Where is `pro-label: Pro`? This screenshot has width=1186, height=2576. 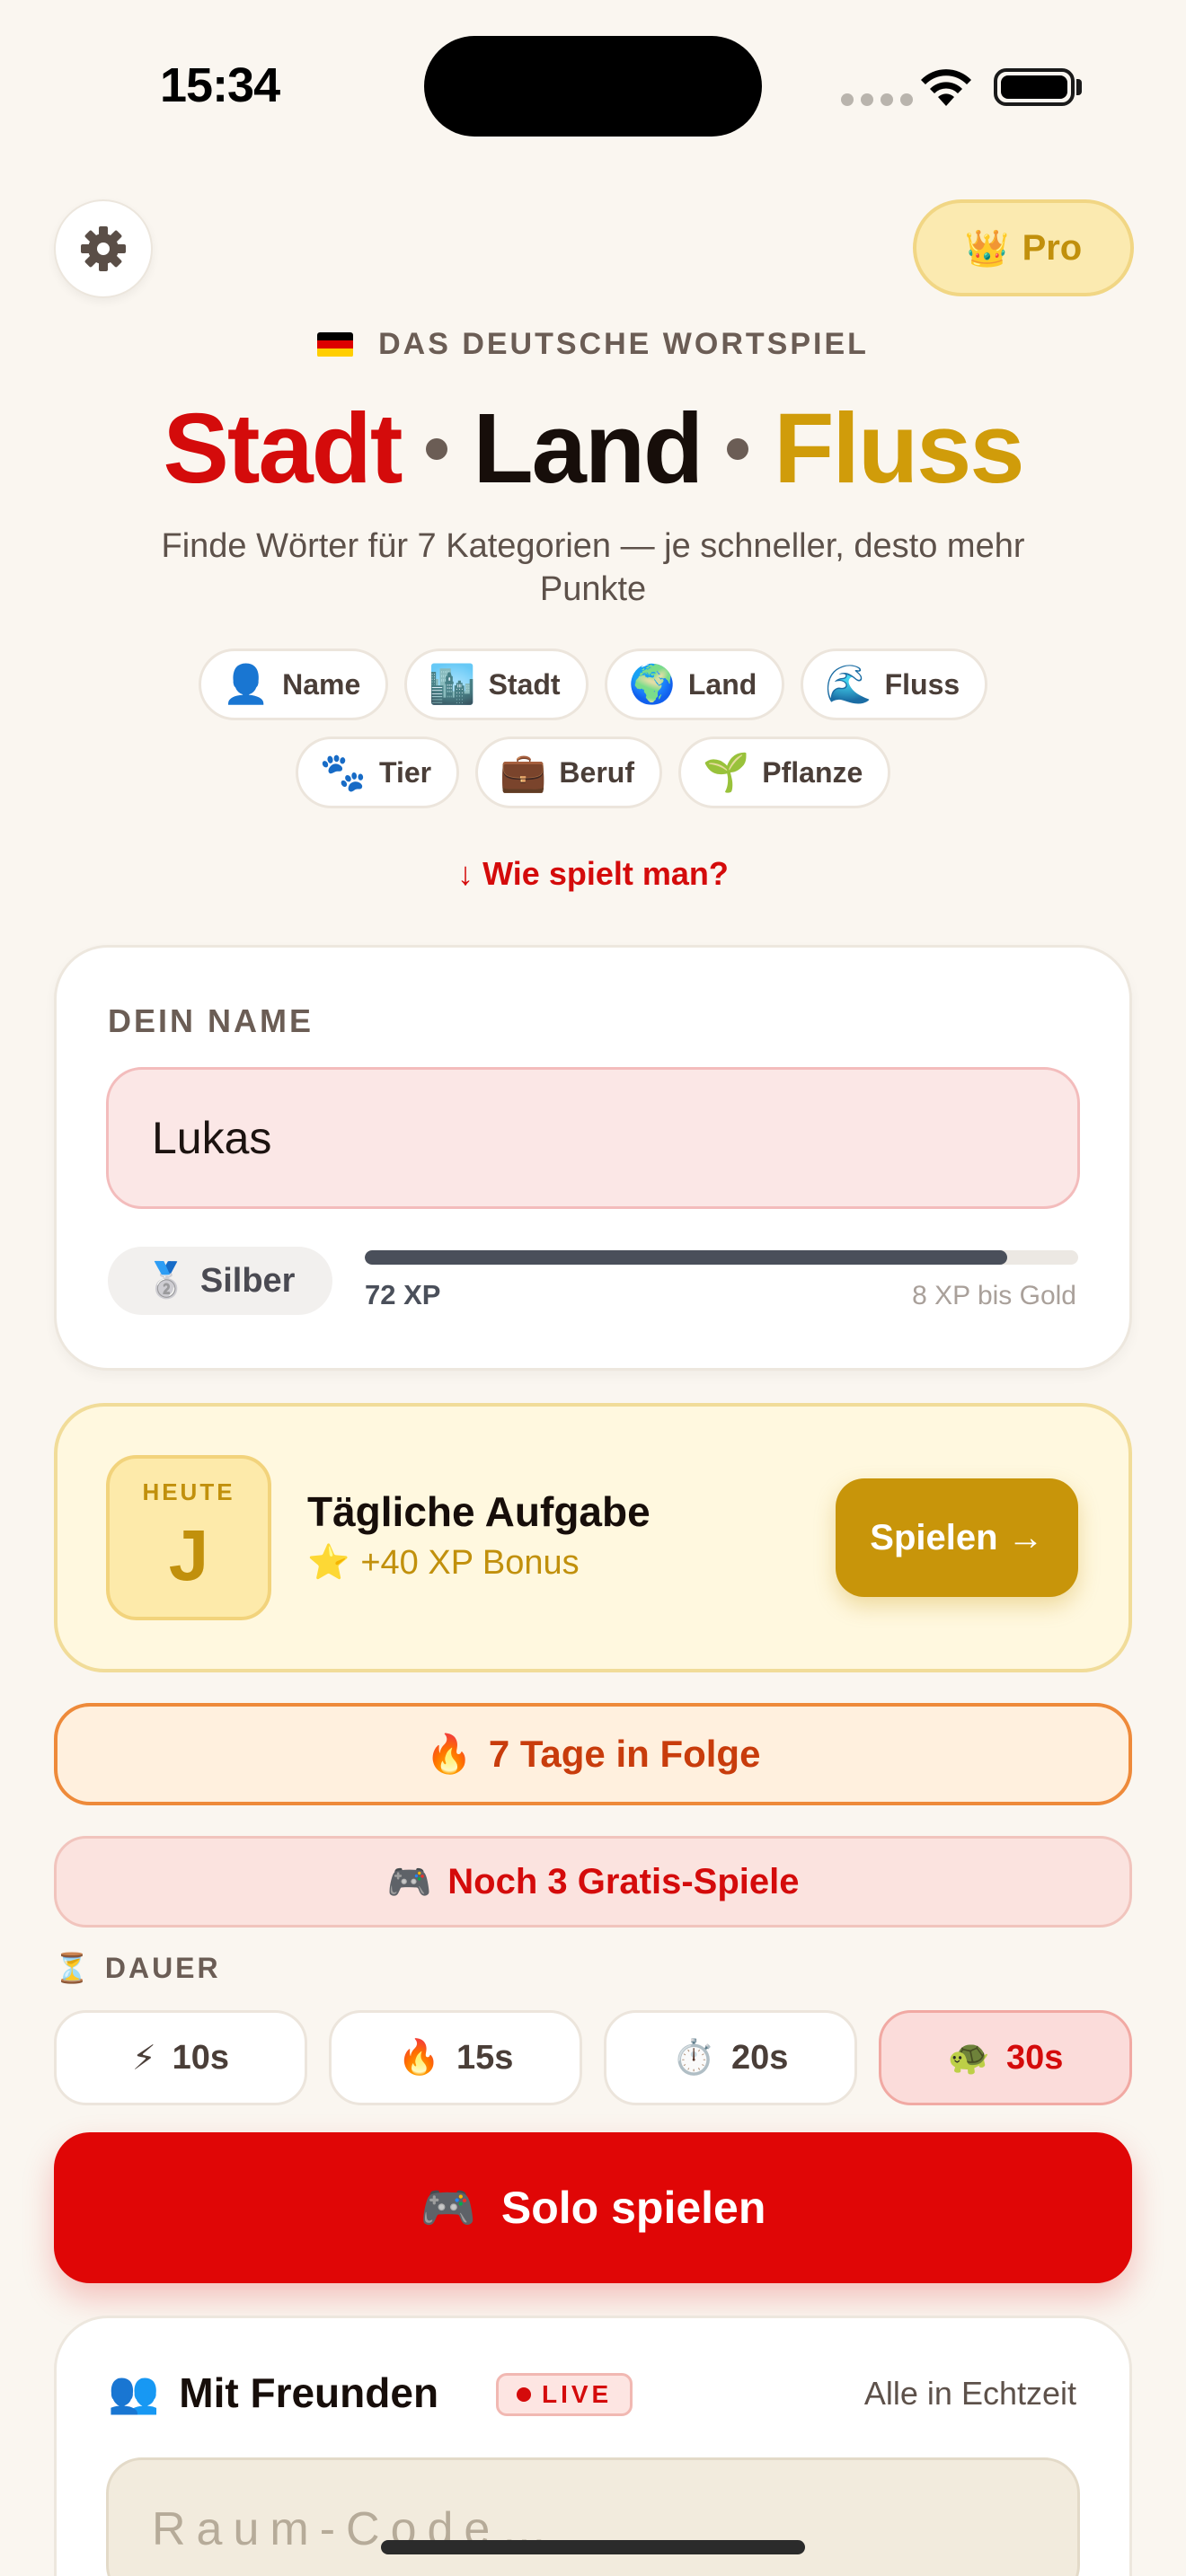 pro-label: Pro is located at coordinates (1052, 247).